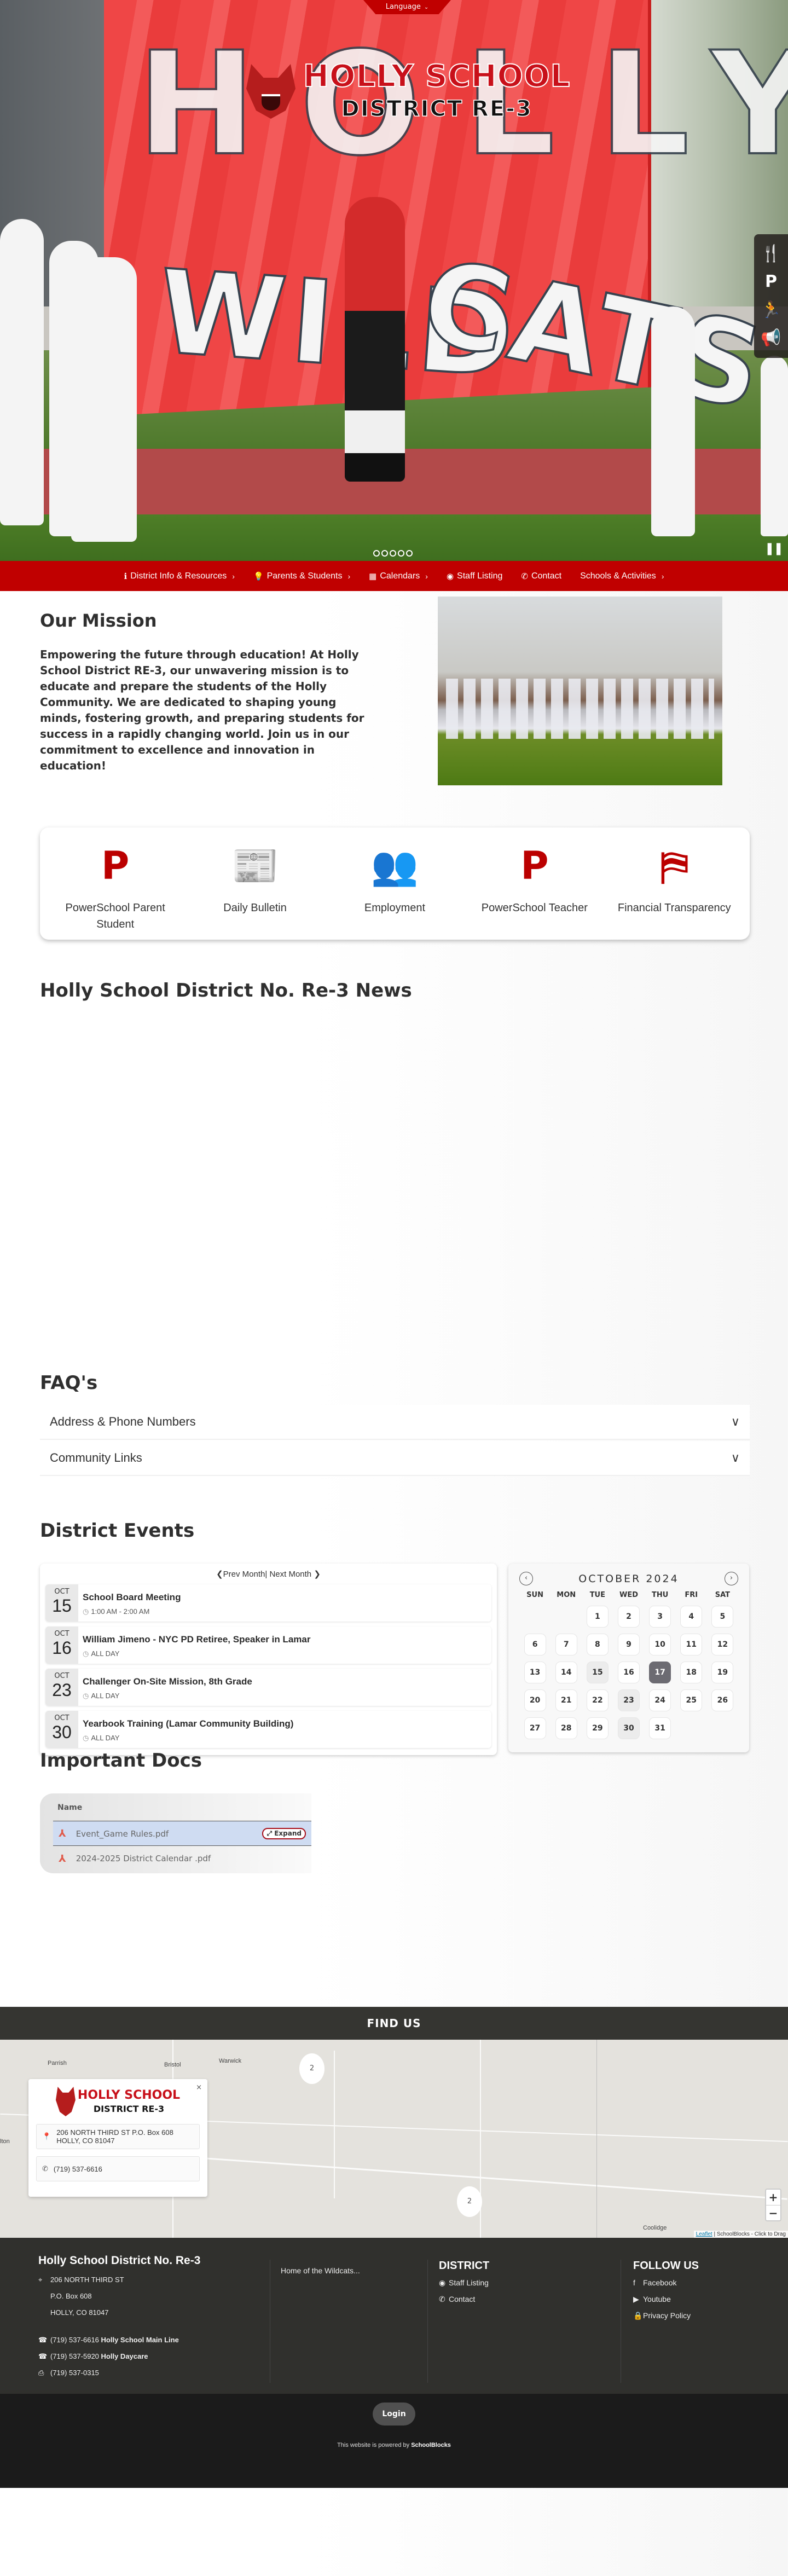 The height and width of the screenshot is (2576, 788). I want to click on phone-icon: ☎, so click(43, 2340).